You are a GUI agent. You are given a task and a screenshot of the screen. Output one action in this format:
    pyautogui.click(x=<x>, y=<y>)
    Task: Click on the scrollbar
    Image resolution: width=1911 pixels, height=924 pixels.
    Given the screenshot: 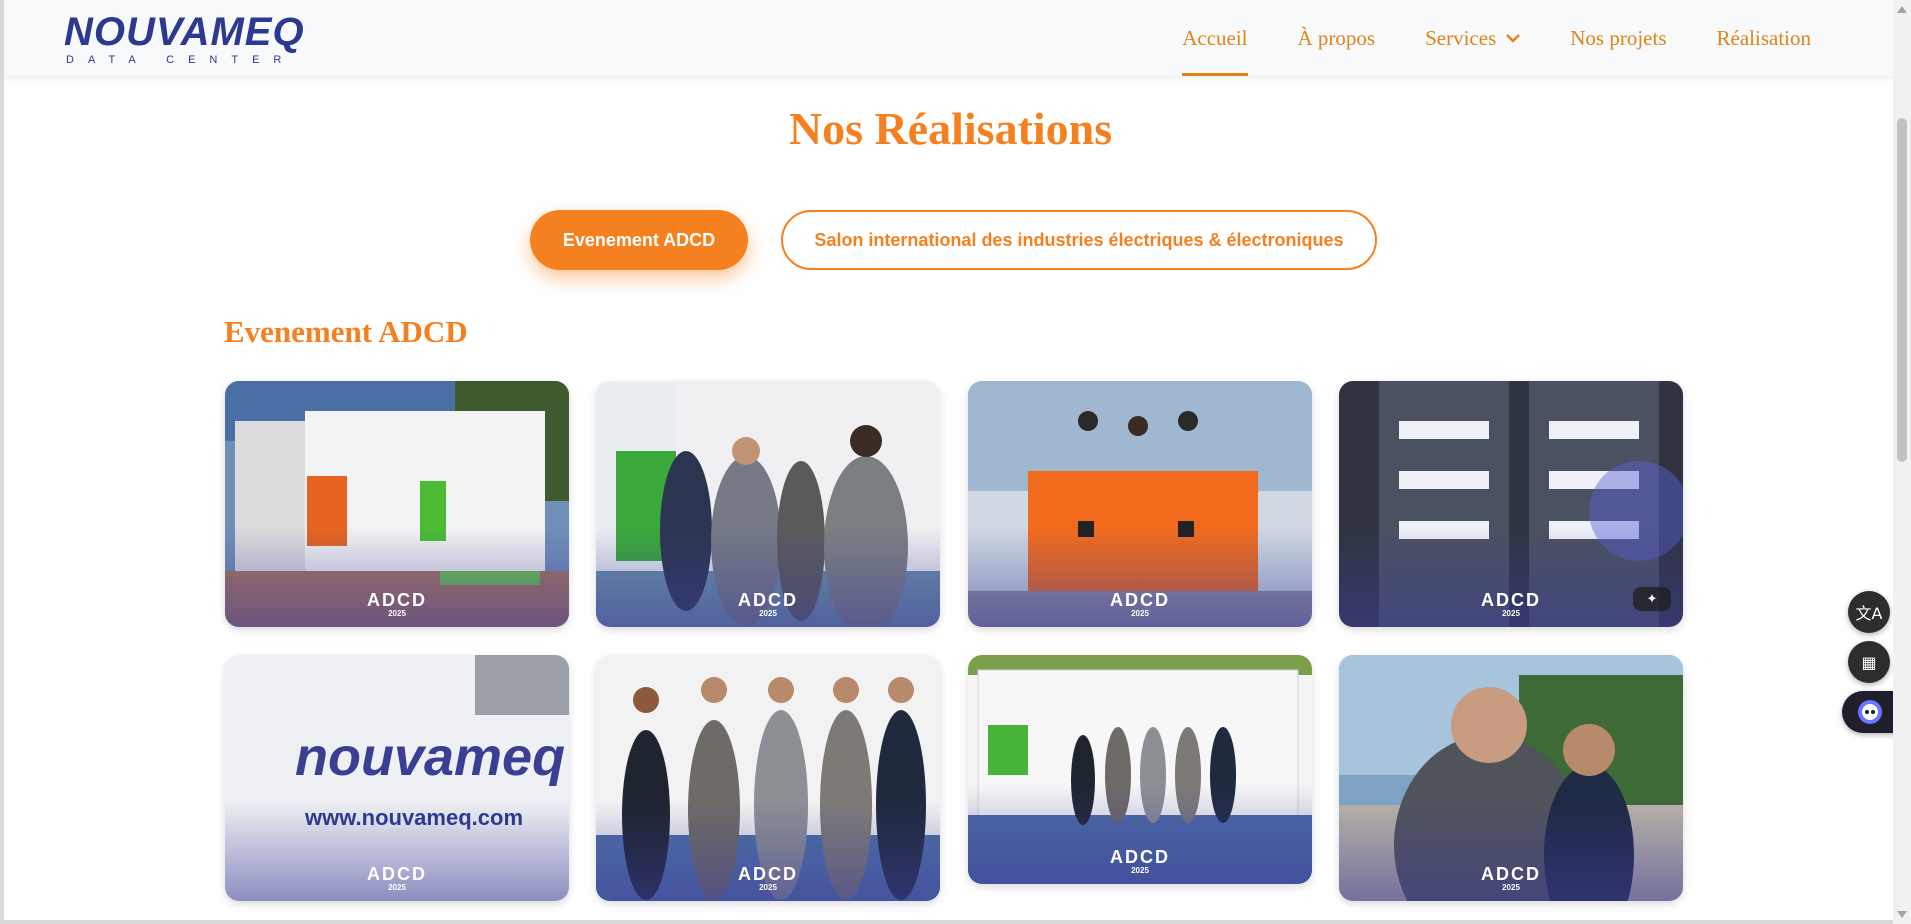 What is the action you would take?
    pyautogui.click(x=1902, y=462)
    